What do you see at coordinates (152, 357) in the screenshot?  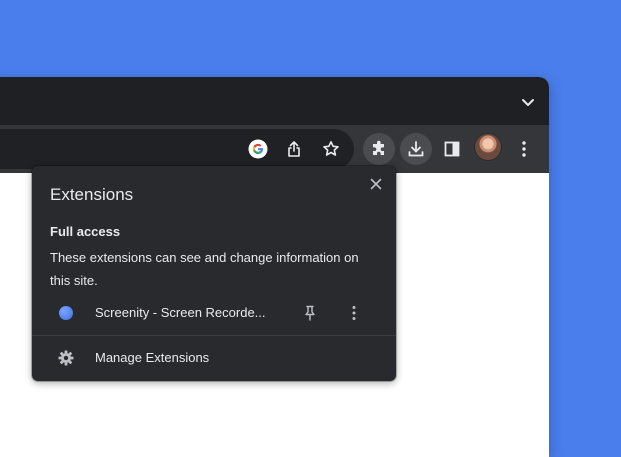 I see `manage-extensions-label: Manage Extensions` at bounding box center [152, 357].